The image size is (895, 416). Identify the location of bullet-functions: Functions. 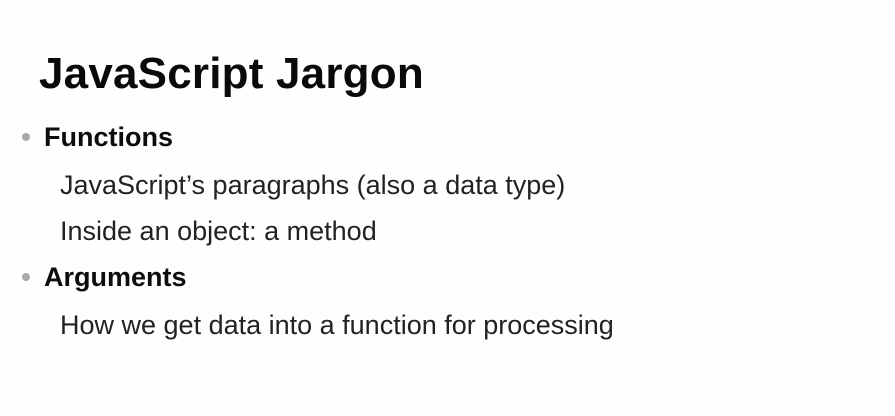
(97, 137).